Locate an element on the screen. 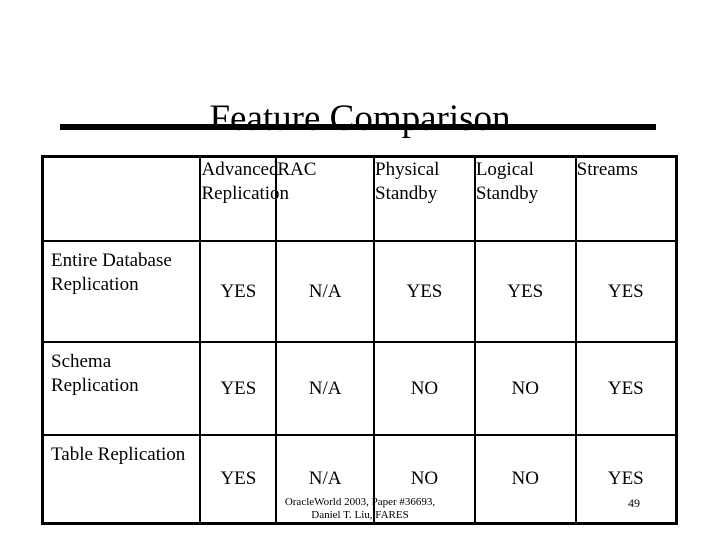 This screenshot has height=540, width=720. column-header-streams: Streams is located at coordinates (626, 198).